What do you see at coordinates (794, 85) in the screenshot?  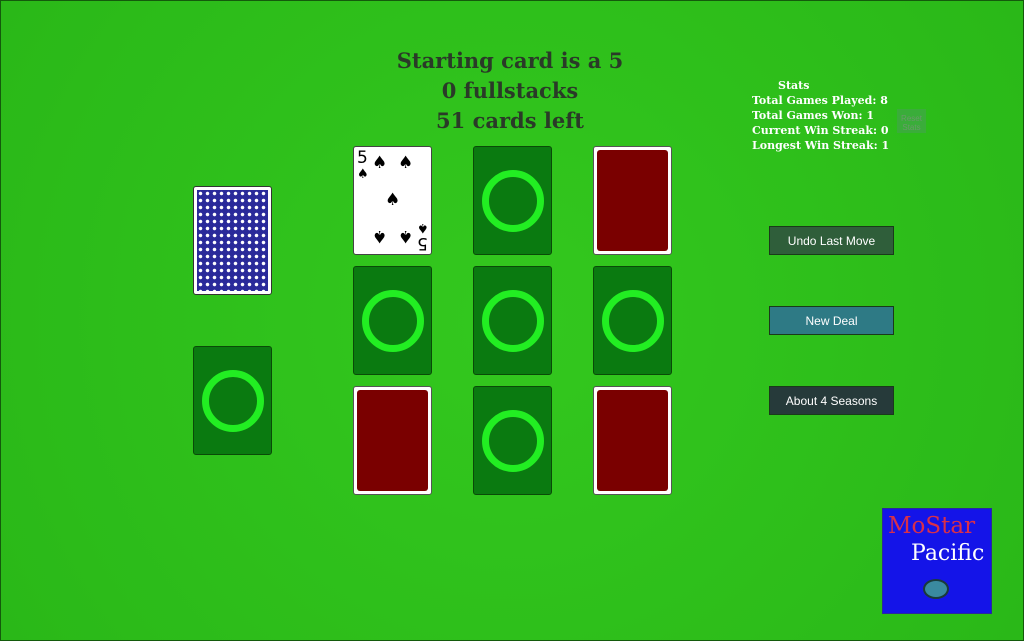 I see `stats-title: Stats` at bounding box center [794, 85].